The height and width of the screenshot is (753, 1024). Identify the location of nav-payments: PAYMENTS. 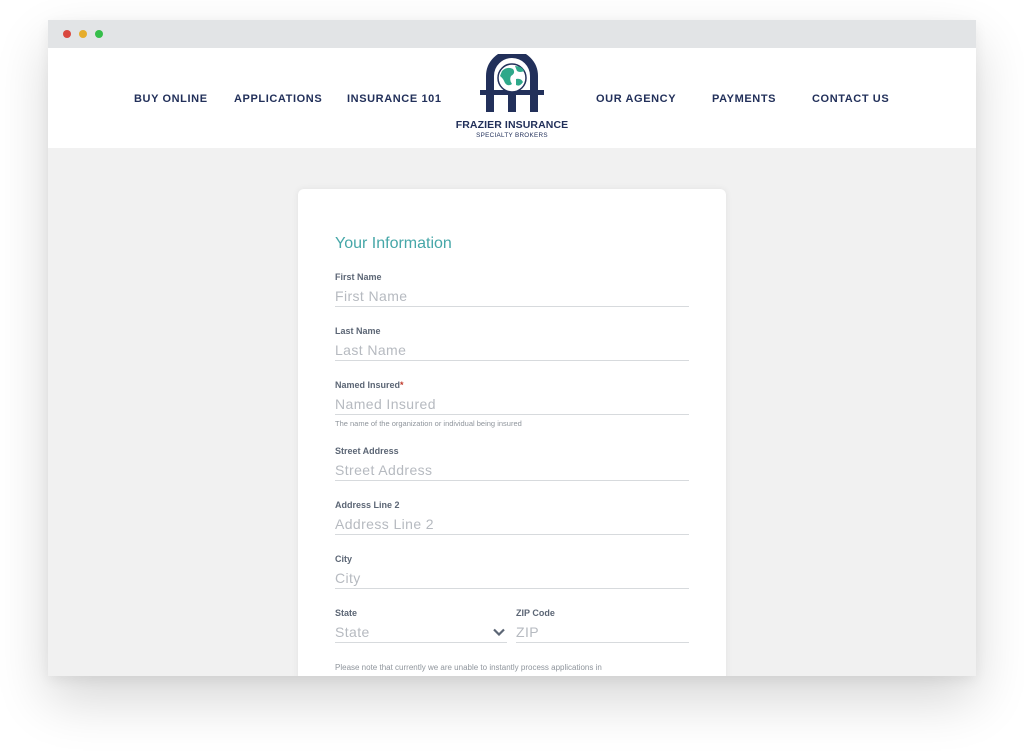
(744, 99).